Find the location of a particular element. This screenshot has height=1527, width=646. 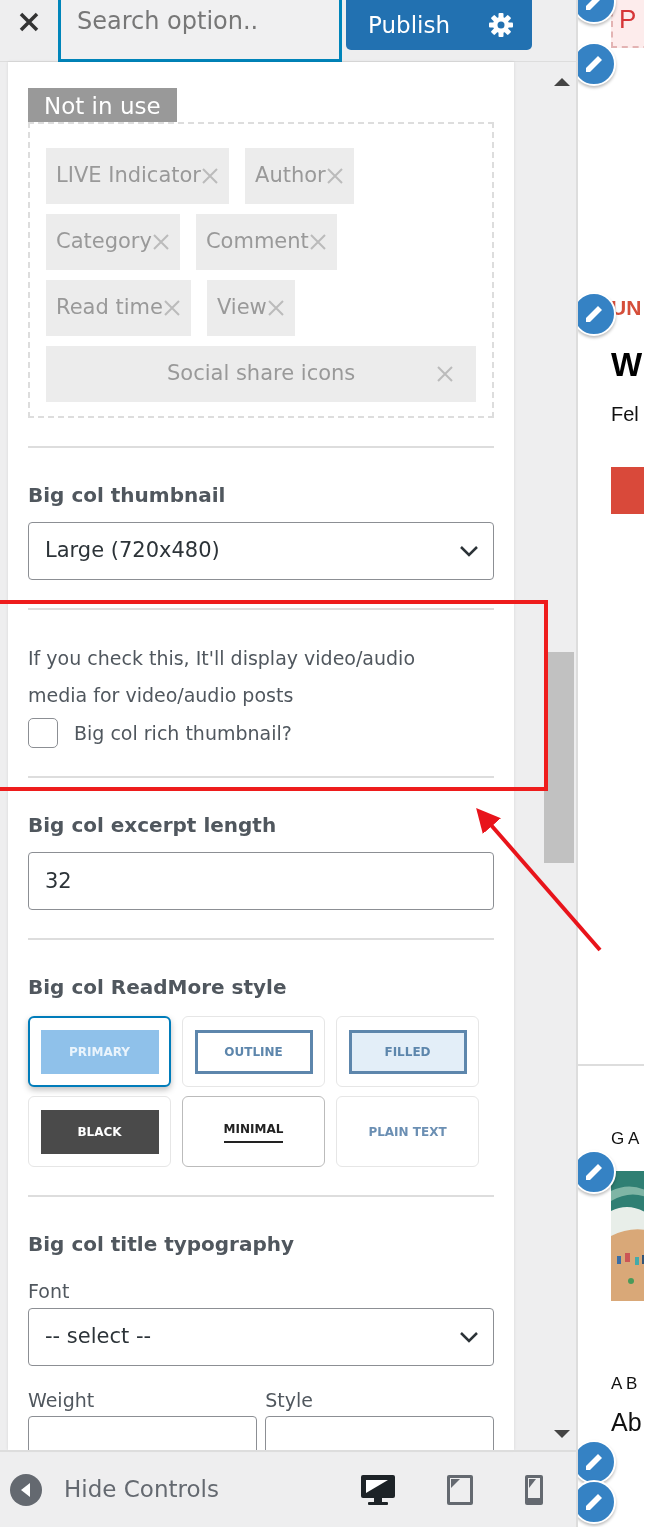

style-option: OUTLINE is located at coordinates (253, 1051).